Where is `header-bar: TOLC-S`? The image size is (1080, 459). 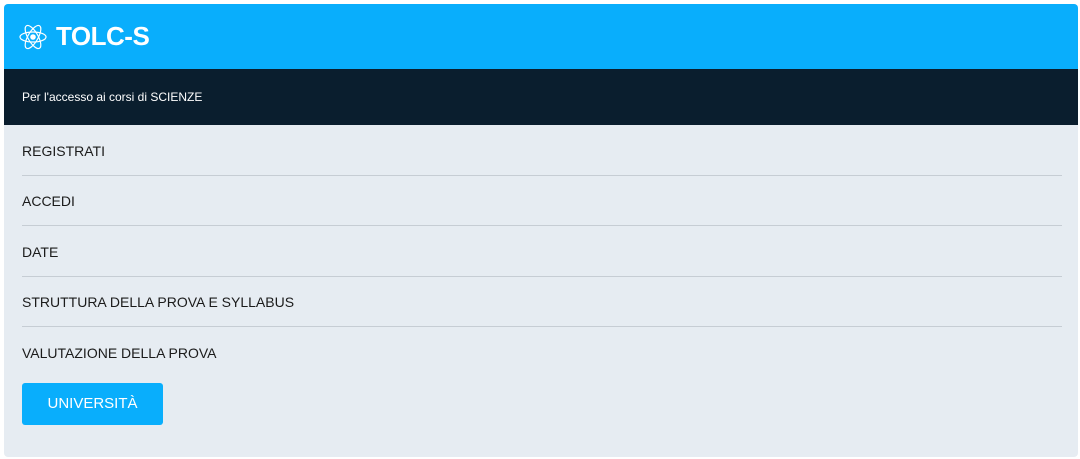
header-bar: TOLC-S is located at coordinates (541, 36).